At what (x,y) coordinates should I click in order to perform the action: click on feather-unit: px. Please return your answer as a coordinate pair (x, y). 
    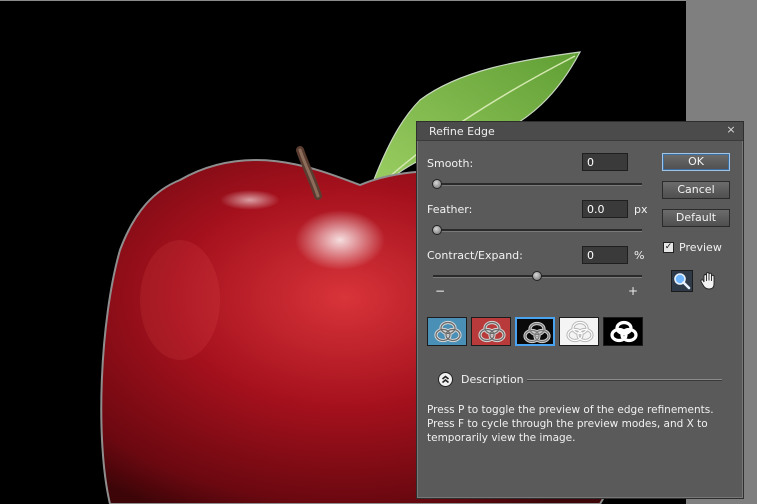
    Looking at the image, I should click on (641, 209).